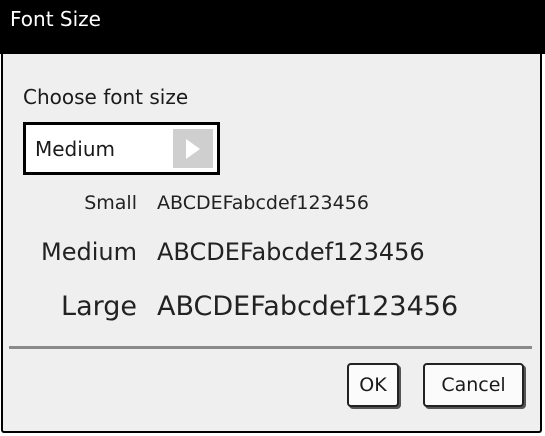  I want to click on sample-row-medium: Medium ABCDEFabcdef123456, so click(272, 252).